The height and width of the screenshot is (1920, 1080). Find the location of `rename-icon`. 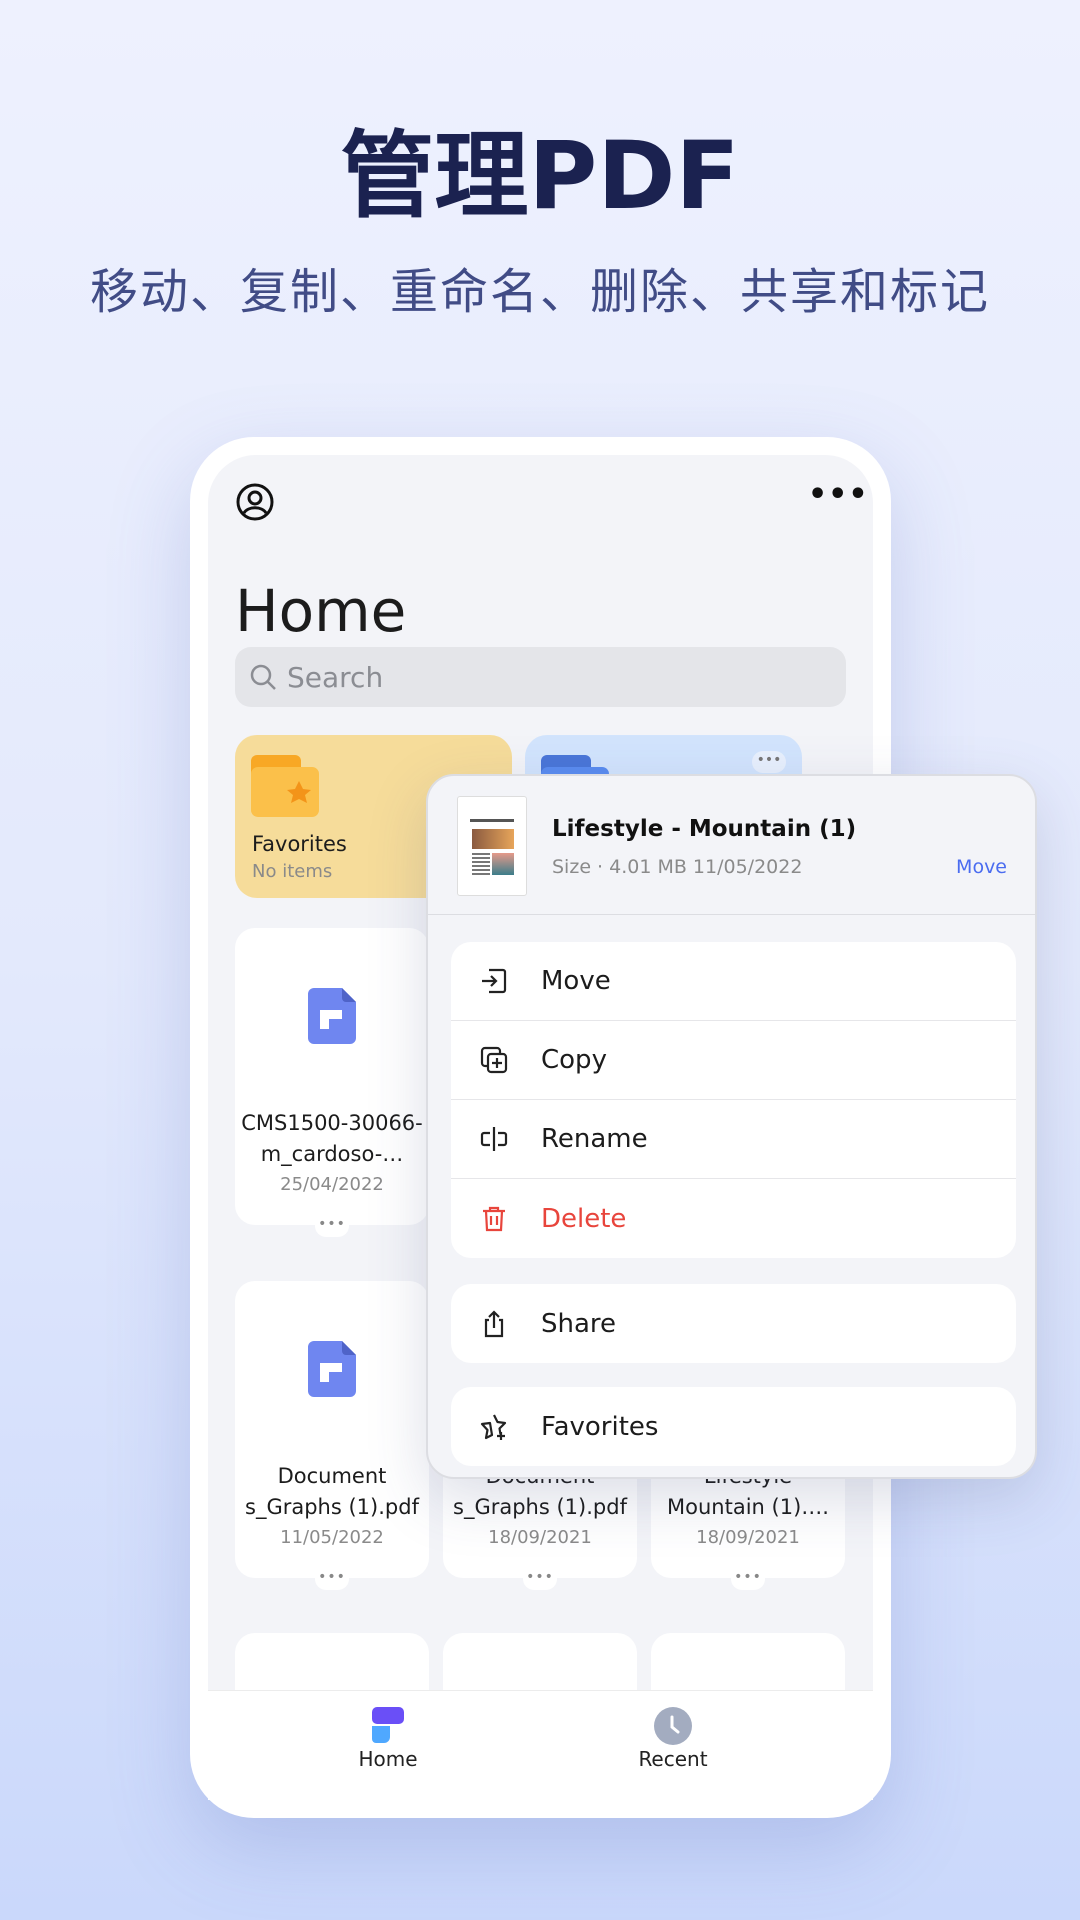

rename-icon is located at coordinates (494, 1139).